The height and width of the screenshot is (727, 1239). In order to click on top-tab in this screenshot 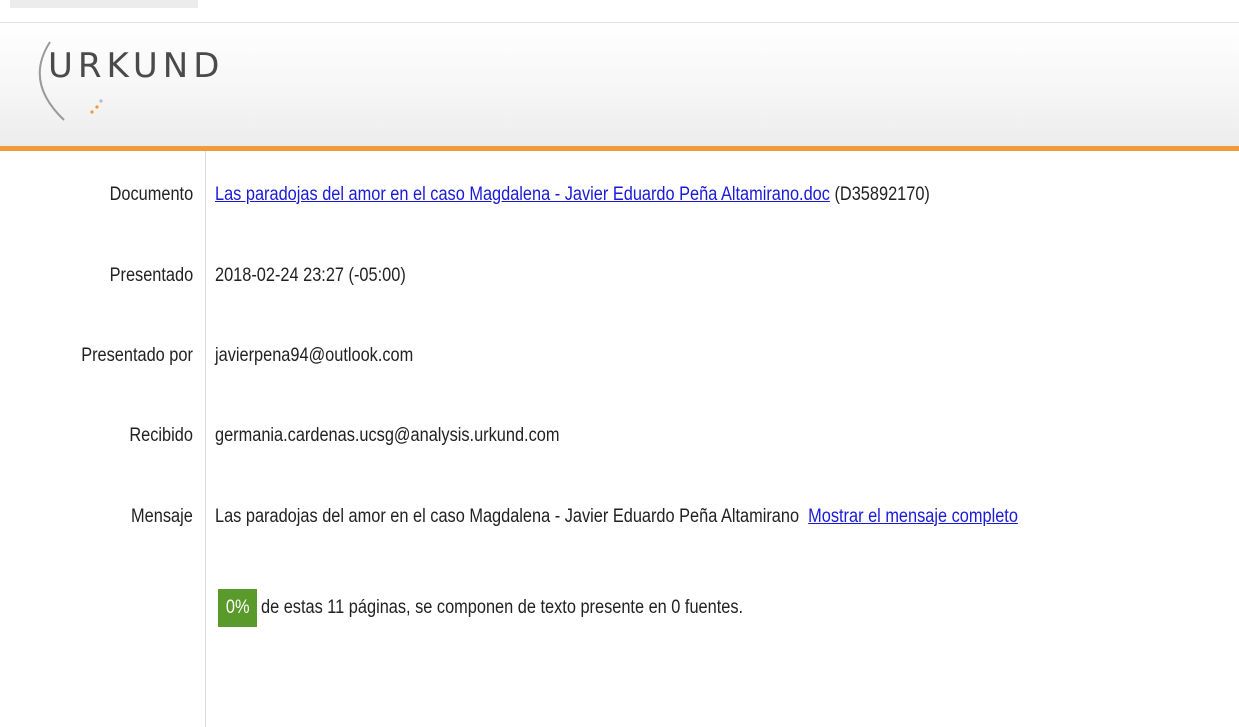, I will do `click(104, 4)`.